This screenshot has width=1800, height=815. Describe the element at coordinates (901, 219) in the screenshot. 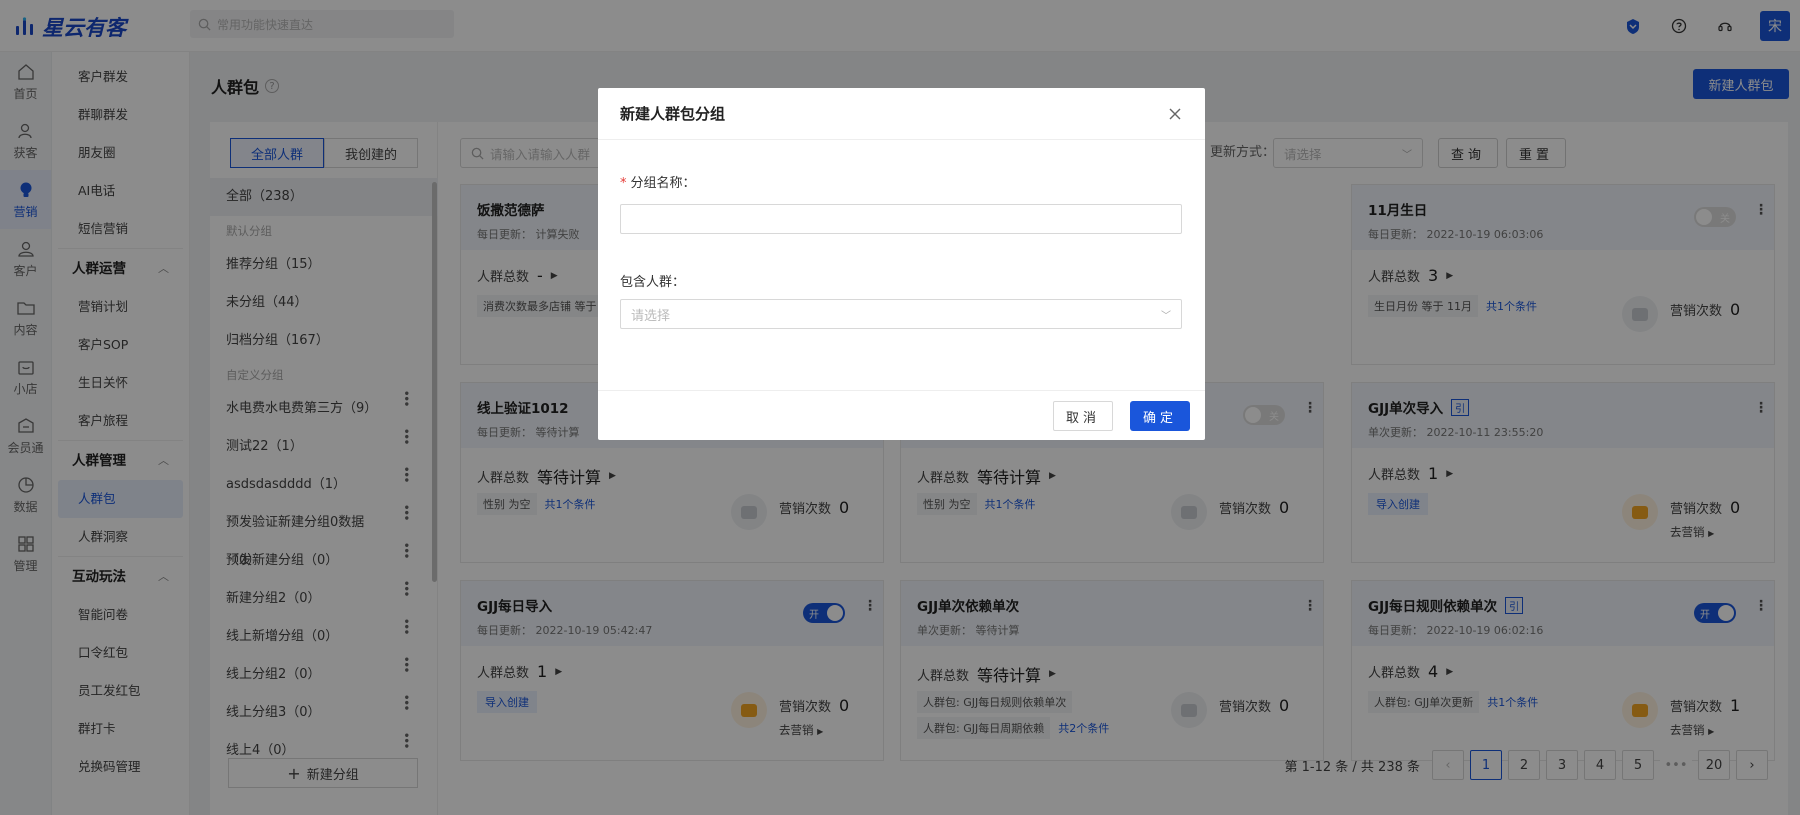

I see `group-name-input` at that location.